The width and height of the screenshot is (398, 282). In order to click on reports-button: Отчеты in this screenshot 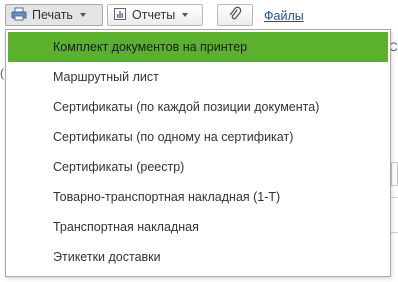, I will do `click(155, 15)`.